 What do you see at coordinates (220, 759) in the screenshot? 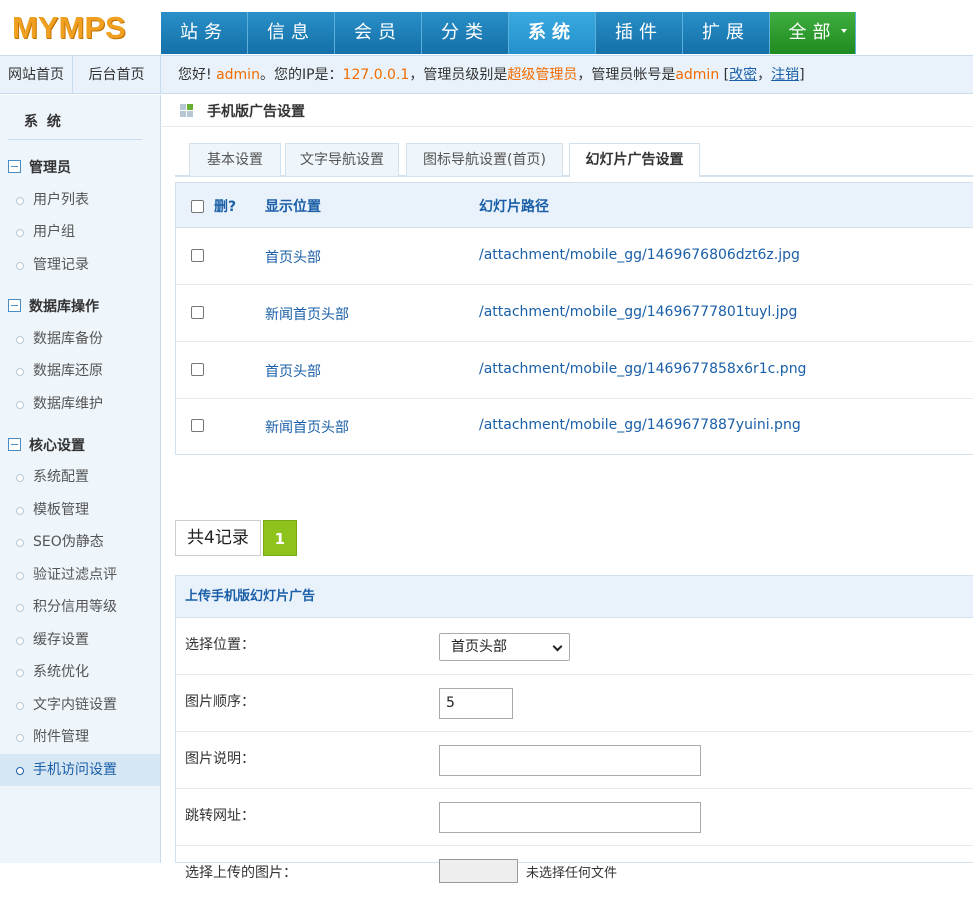
I see `description-label: 图片说明：` at bounding box center [220, 759].